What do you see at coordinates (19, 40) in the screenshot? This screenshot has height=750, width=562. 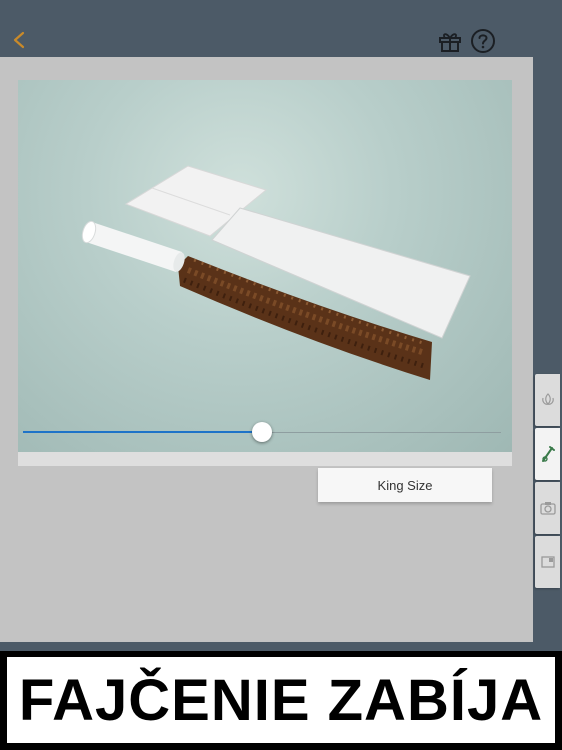 I see `back-icon` at bounding box center [19, 40].